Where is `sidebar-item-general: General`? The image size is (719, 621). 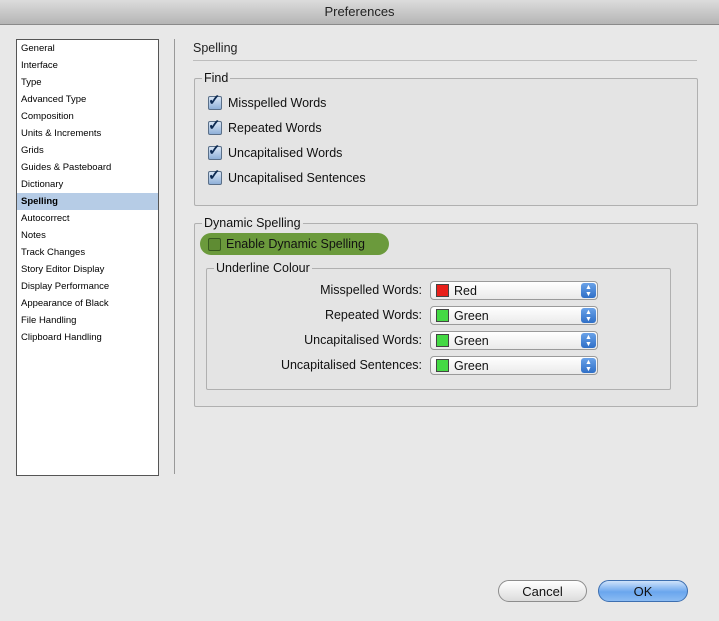
sidebar-item-general: General is located at coordinates (87, 48).